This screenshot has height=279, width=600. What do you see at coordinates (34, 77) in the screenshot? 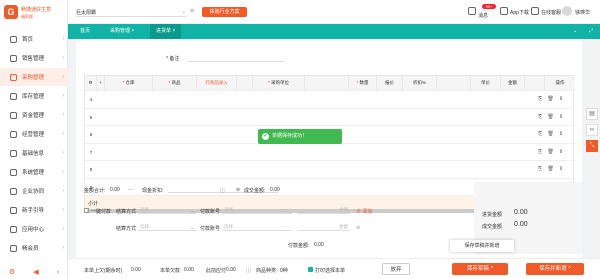
I see `sidebar-item-purchase: 采购管理 ›` at bounding box center [34, 77].